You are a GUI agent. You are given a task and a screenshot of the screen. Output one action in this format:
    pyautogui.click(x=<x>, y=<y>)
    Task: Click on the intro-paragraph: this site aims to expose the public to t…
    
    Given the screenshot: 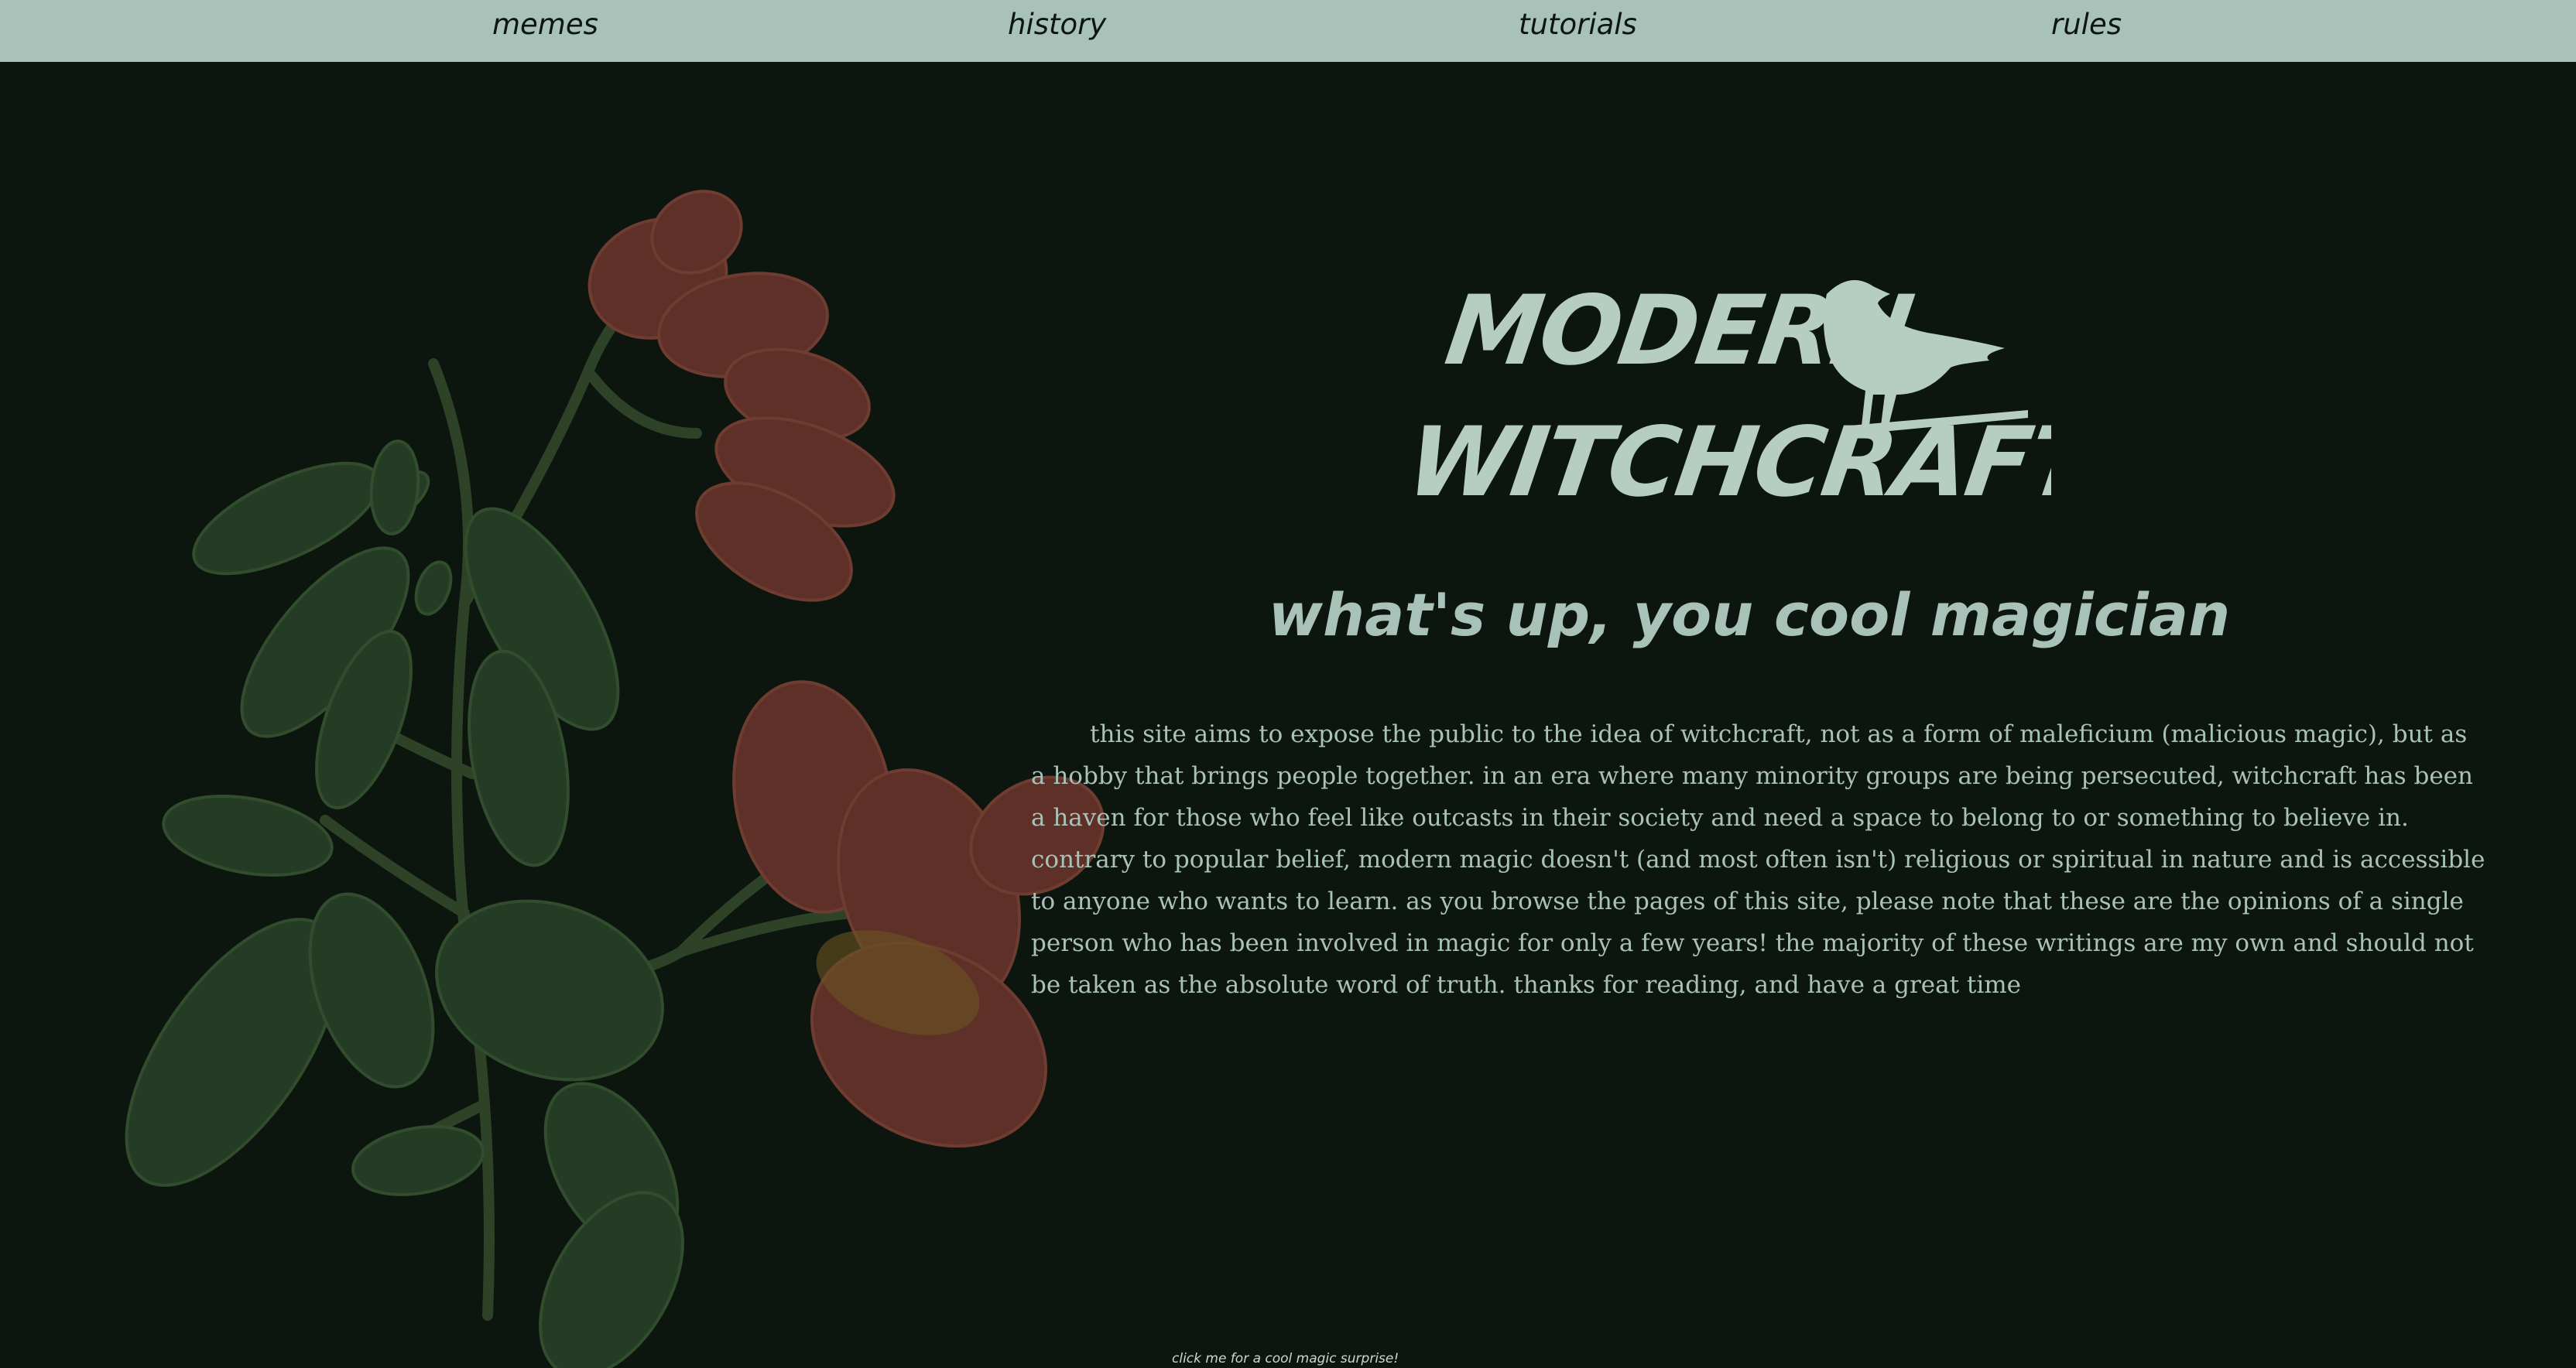 What is the action you would take?
    pyautogui.click(x=1758, y=860)
    